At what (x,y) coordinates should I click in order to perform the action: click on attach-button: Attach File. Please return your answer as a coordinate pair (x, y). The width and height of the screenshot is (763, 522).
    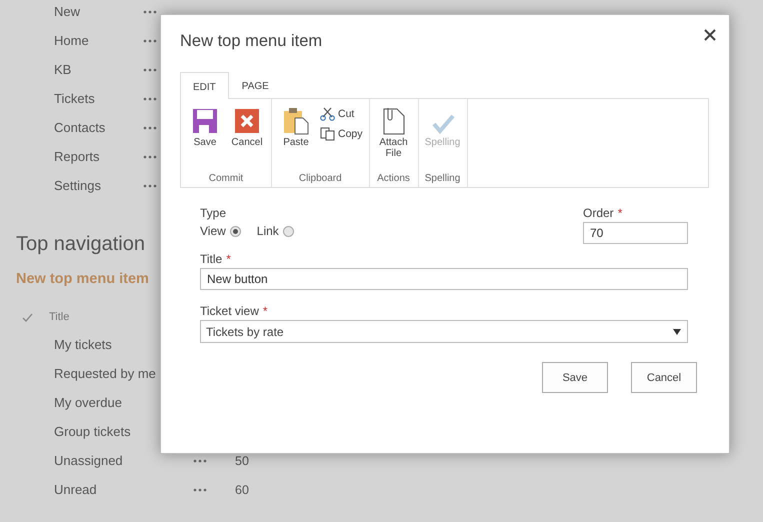
    Looking at the image, I should click on (394, 140).